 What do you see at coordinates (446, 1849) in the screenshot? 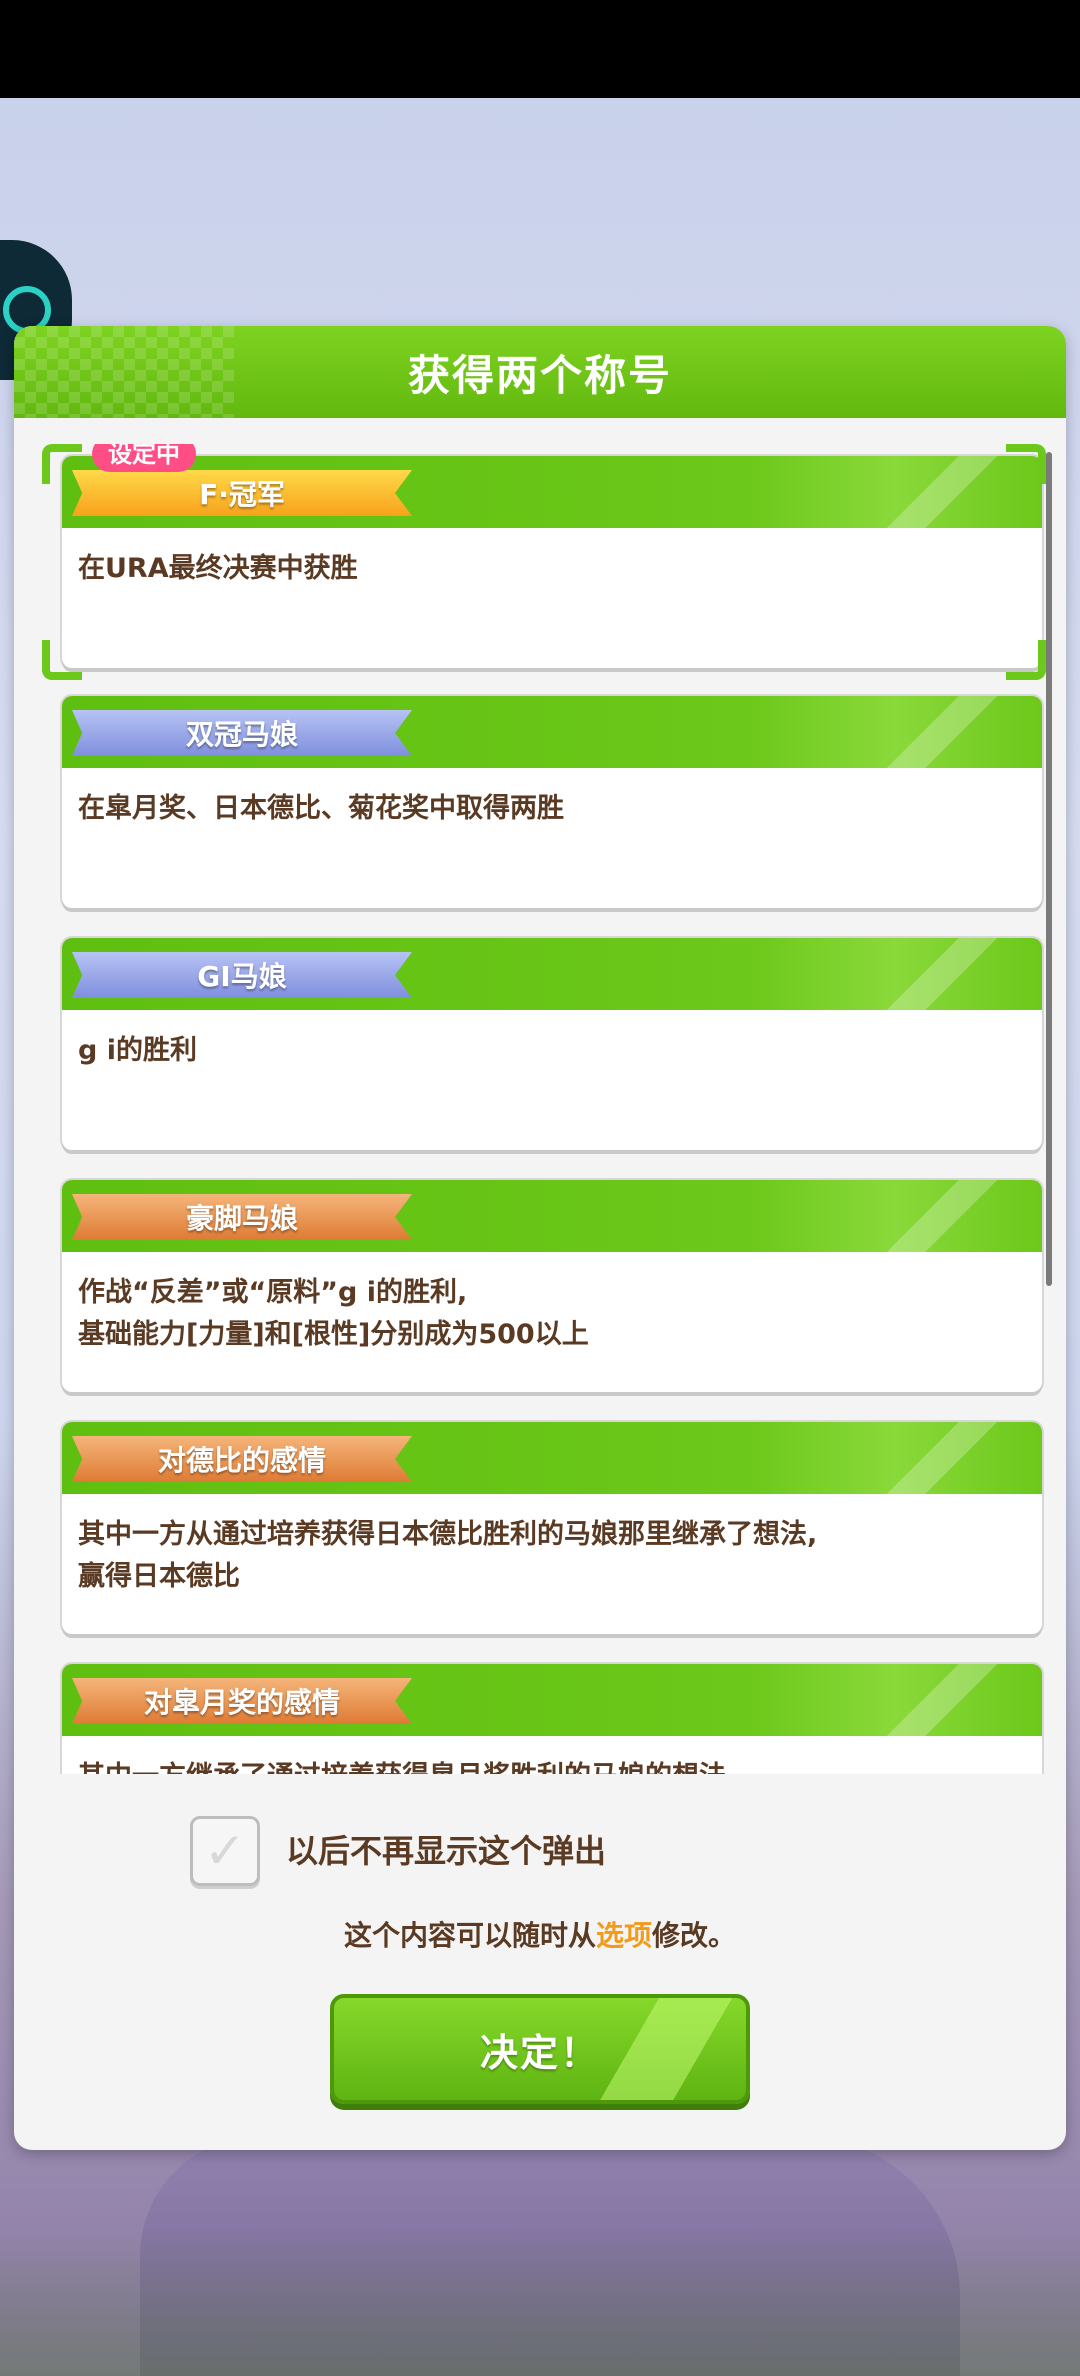
I see `dont-show-again-label: 以后不再显示这个弹出` at bounding box center [446, 1849].